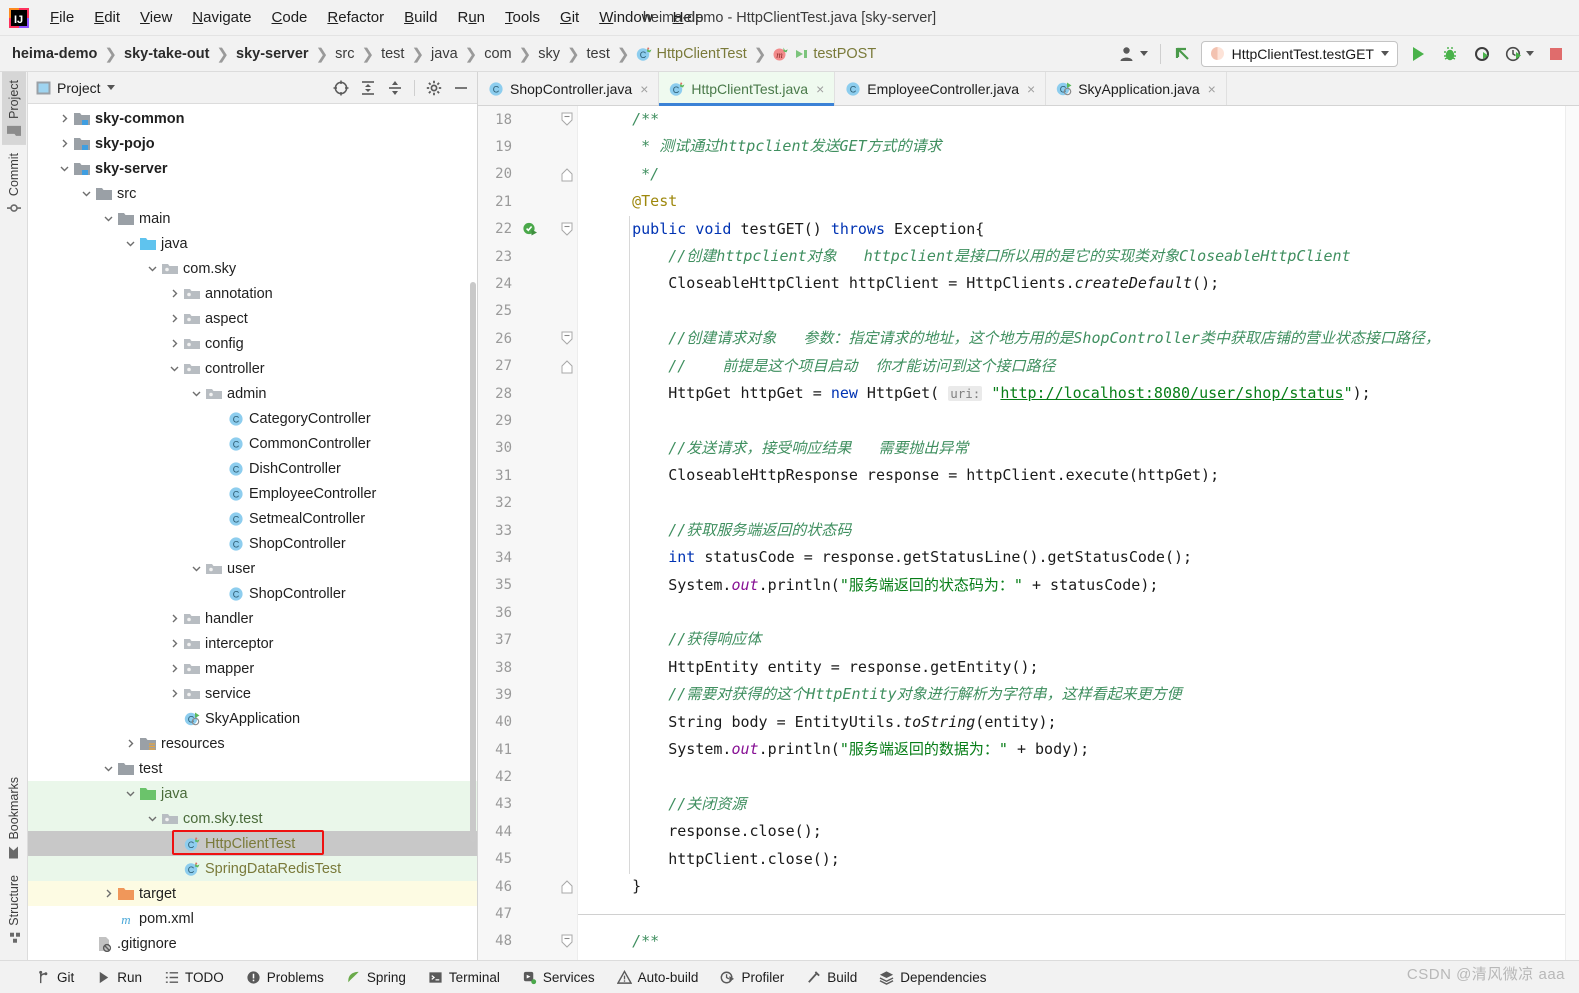  Describe the element at coordinates (252, 868) in the screenshot. I see `tree-node: C SpringDataRedisTest` at that location.